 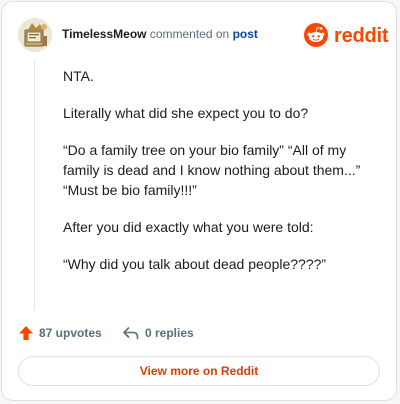 What do you see at coordinates (104, 34) in the screenshot?
I see `username-link: TimelessMeow` at bounding box center [104, 34].